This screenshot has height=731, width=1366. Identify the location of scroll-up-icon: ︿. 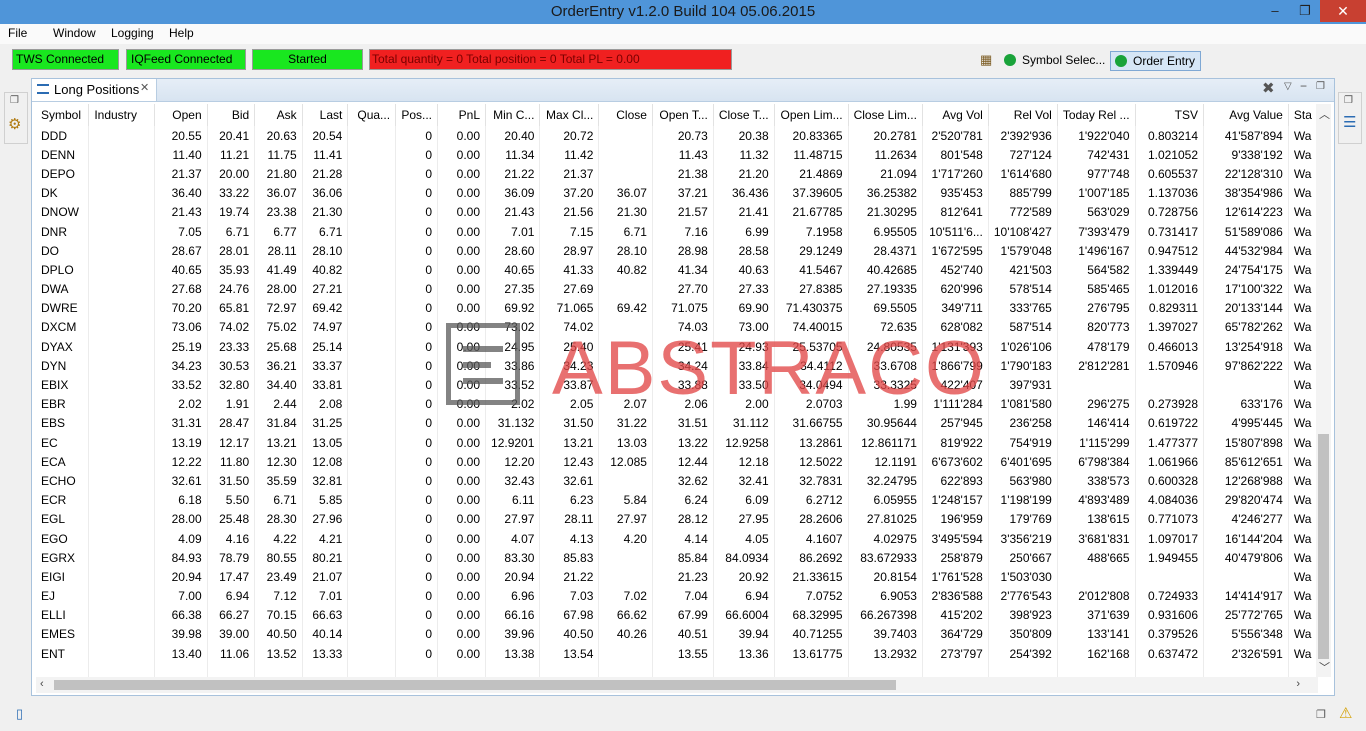
(1324, 114).